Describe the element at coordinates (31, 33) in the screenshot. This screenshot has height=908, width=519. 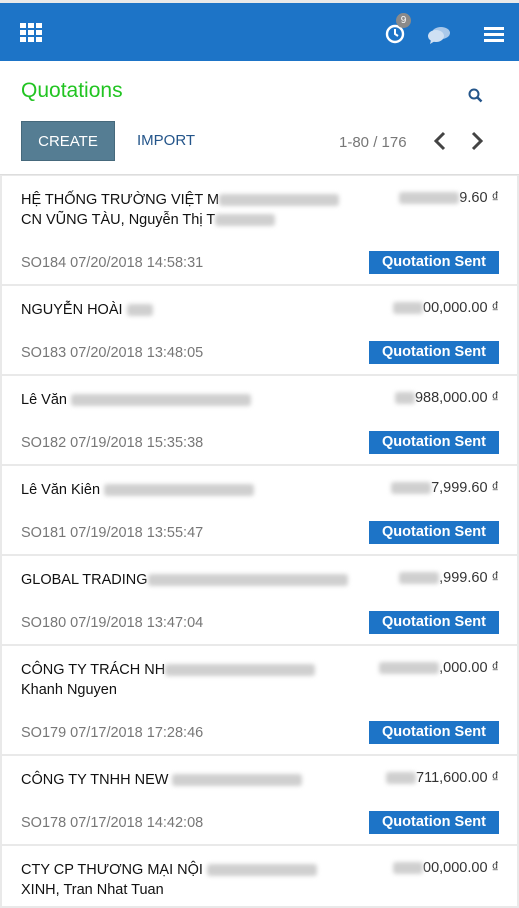
I see `apps-grid-icon` at that location.